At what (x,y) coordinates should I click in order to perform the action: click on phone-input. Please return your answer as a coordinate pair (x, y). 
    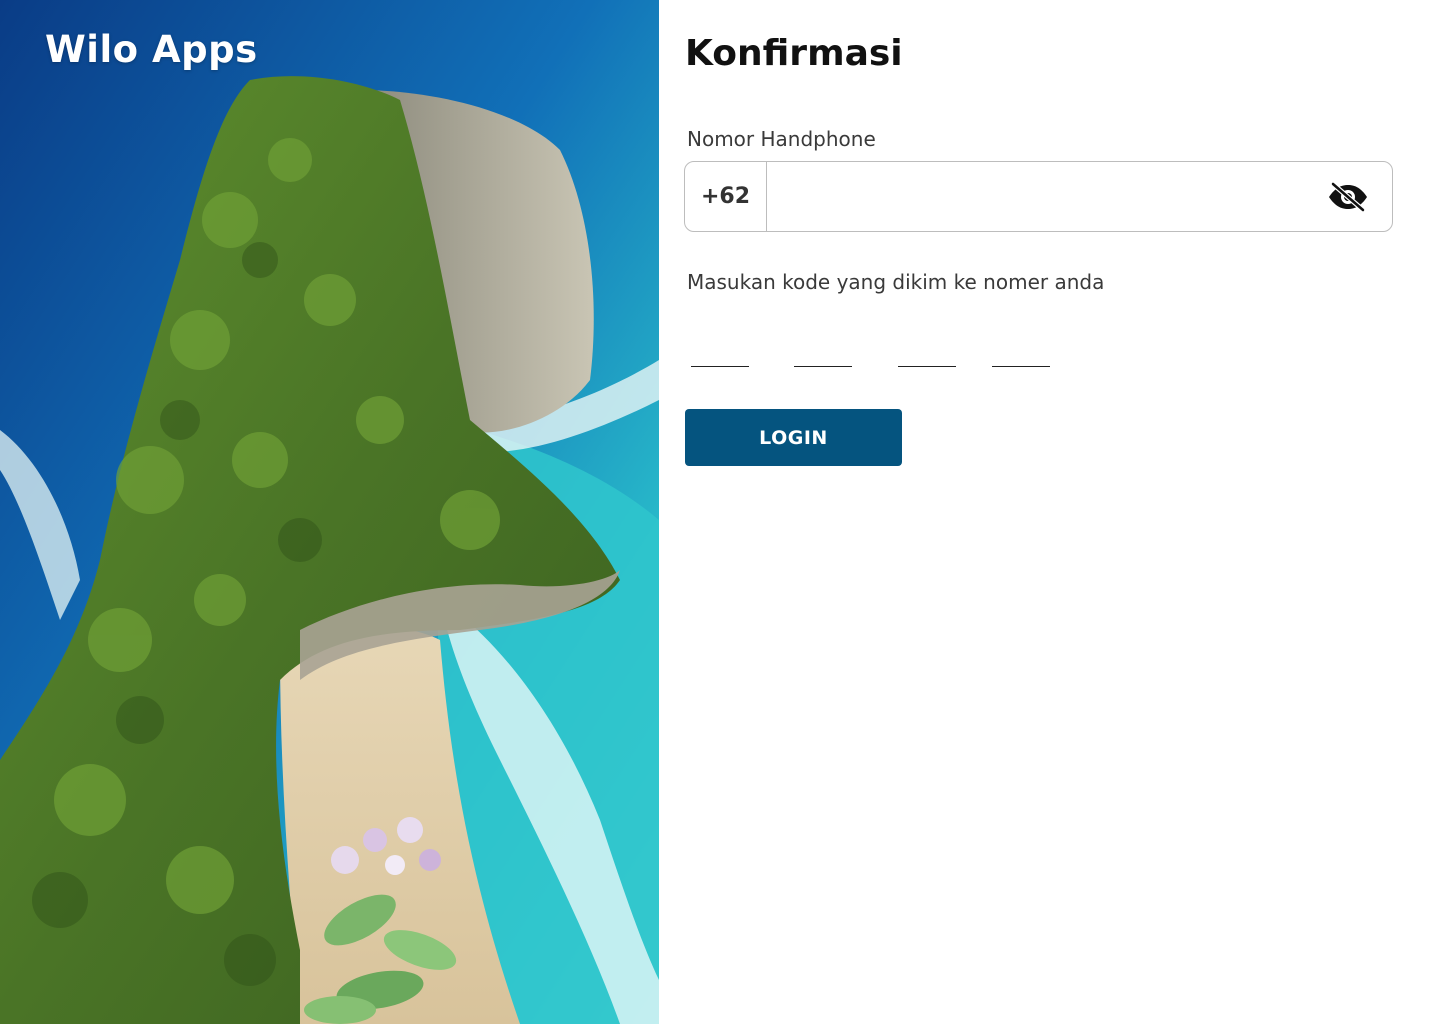
    Looking at the image, I should click on (1046, 196).